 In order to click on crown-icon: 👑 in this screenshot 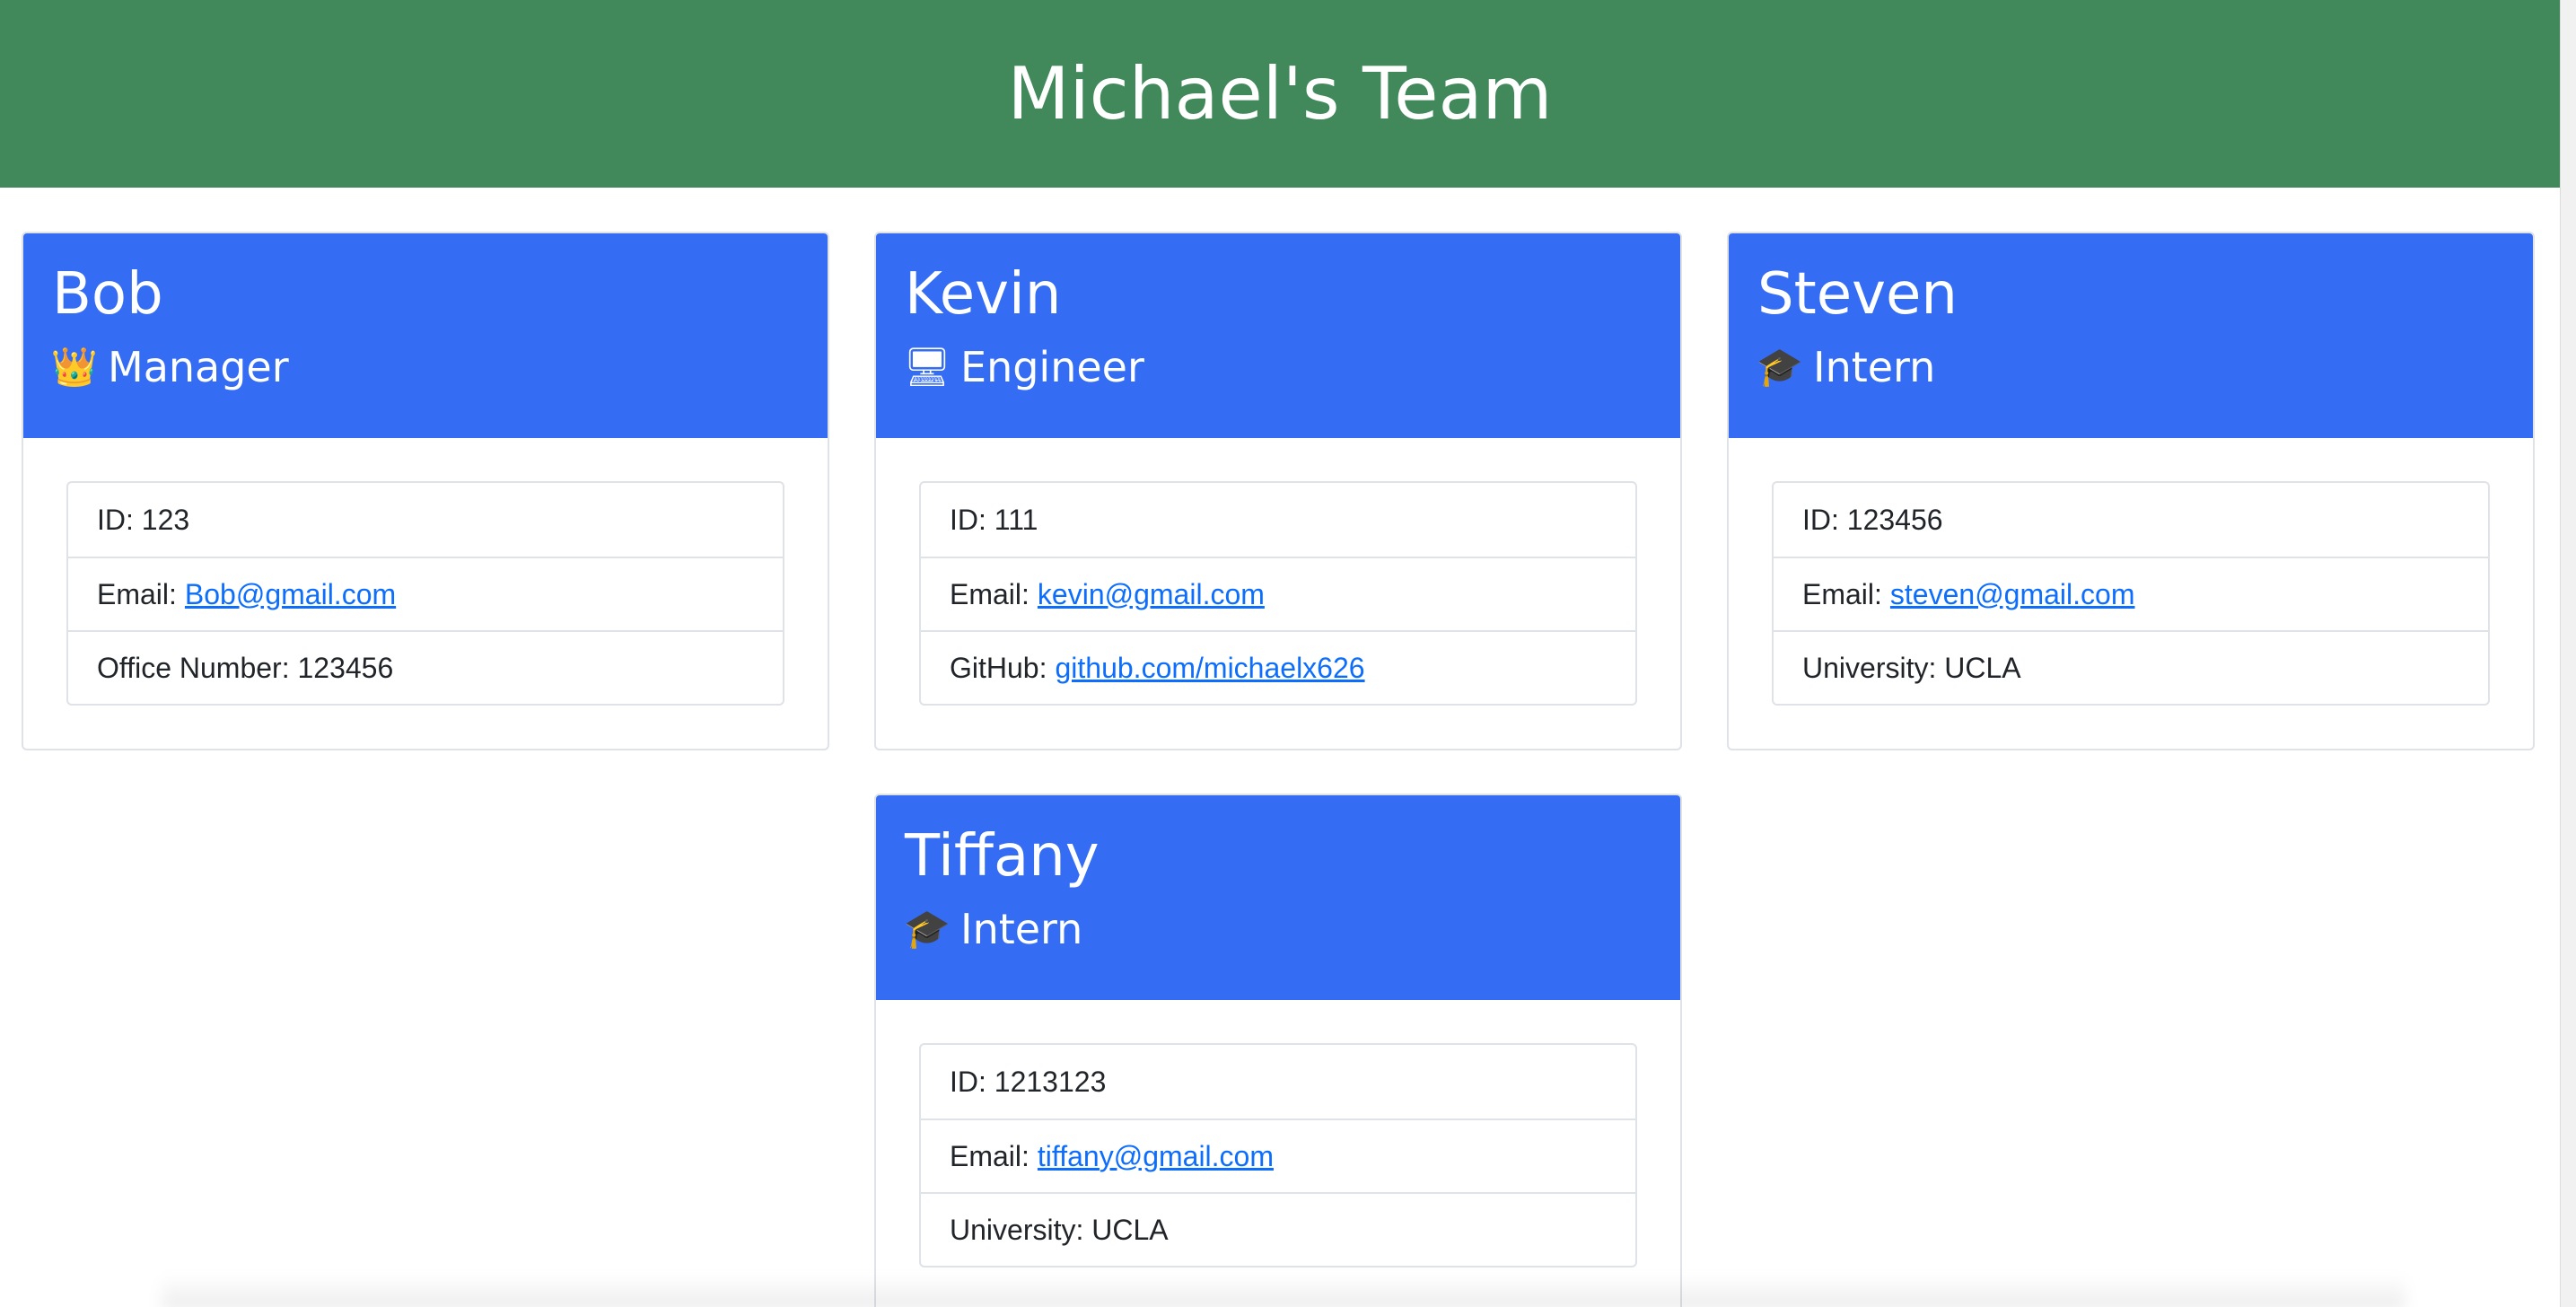, I will do `click(74, 367)`.